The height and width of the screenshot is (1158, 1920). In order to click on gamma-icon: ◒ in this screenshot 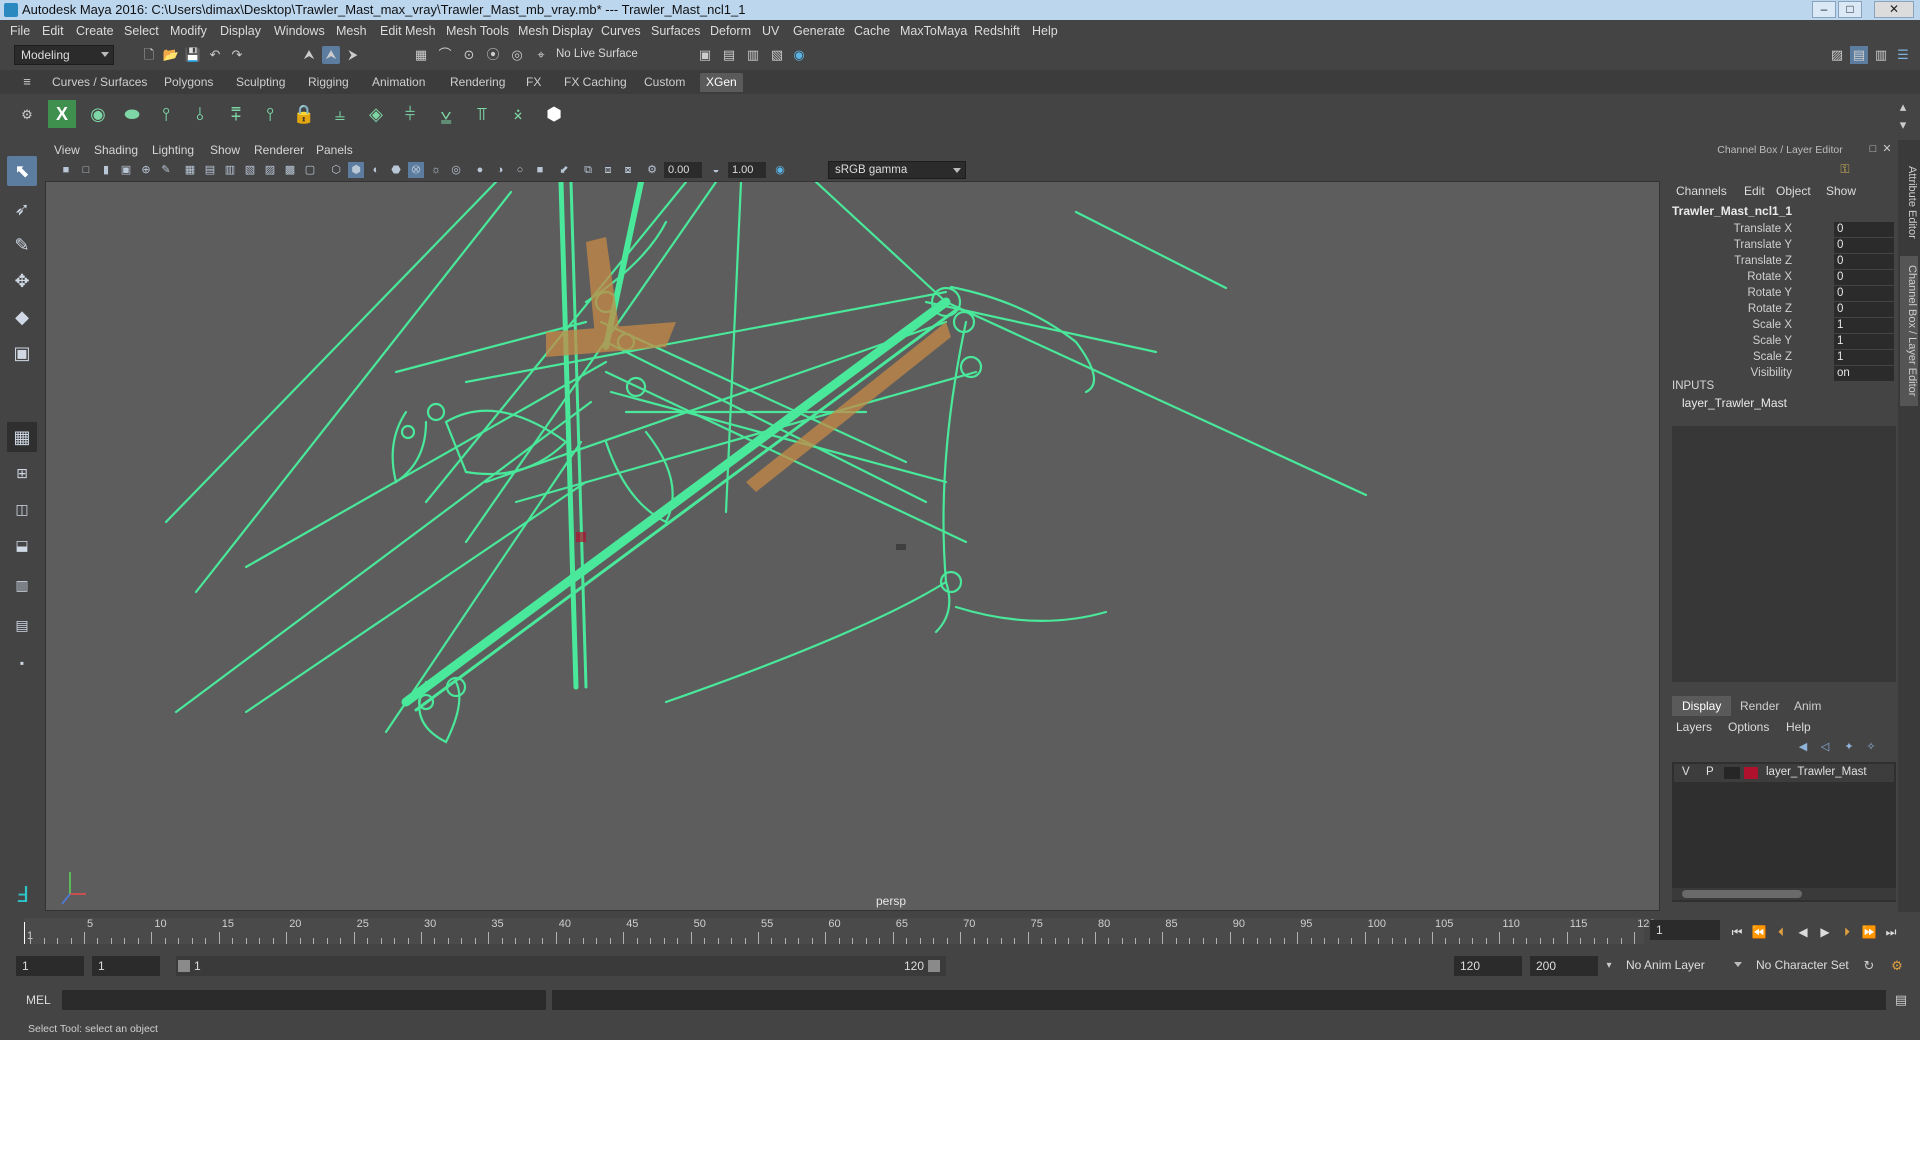, I will do `click(716, 170)`.